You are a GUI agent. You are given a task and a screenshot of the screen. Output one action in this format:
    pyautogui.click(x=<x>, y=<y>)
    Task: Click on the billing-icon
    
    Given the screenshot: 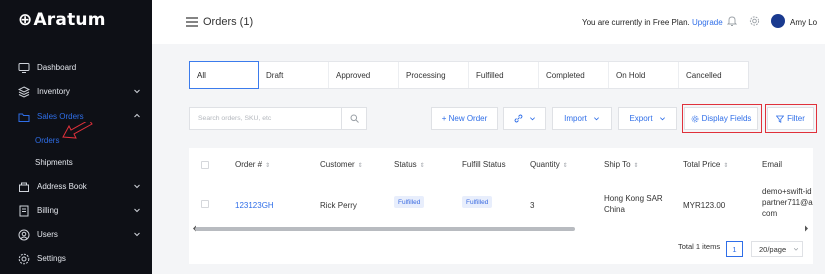 What is the action you would take?
    pyautogui.click(x=24, y=211)
    